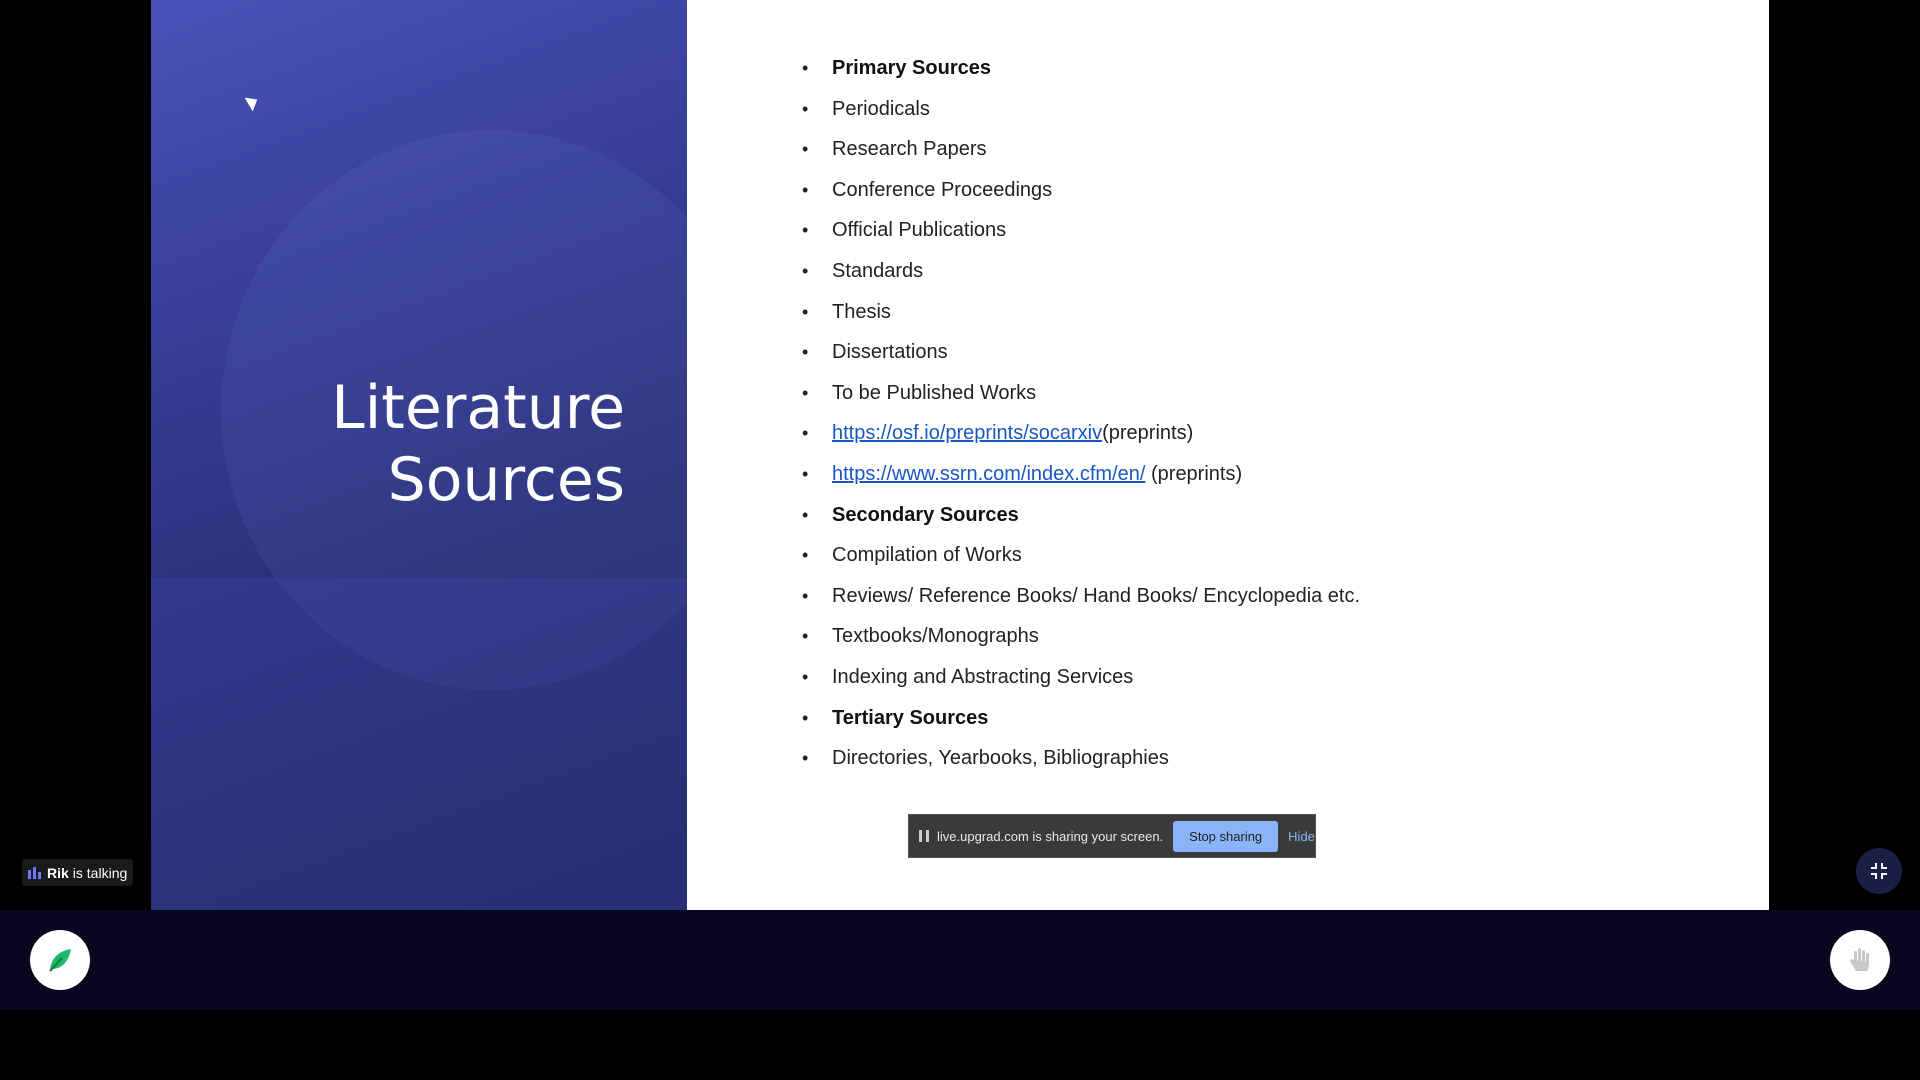 The height and width of the screenshot is (1080, 1920). I want to click on slide-title-line-2: Sources, so click(506, 480).